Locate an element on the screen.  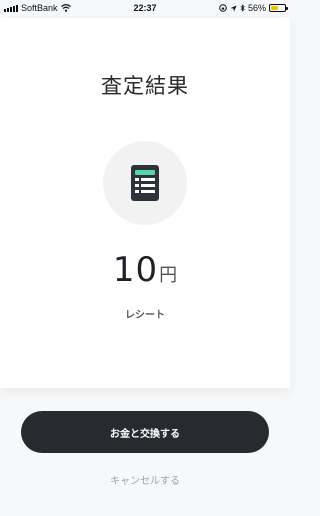
amount-value: 10 is located at coordinates (135, 270).